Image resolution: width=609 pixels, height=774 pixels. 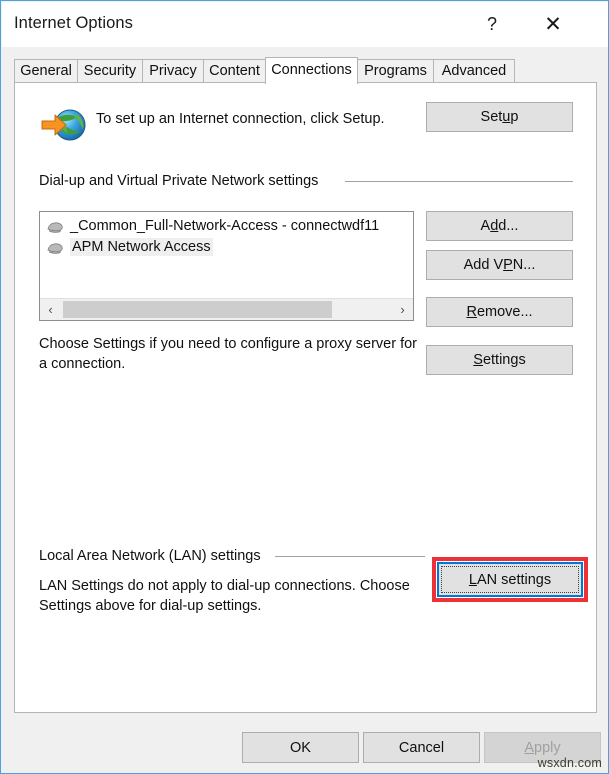 I want to click on tab-general: General, so click(x=46, y=71).